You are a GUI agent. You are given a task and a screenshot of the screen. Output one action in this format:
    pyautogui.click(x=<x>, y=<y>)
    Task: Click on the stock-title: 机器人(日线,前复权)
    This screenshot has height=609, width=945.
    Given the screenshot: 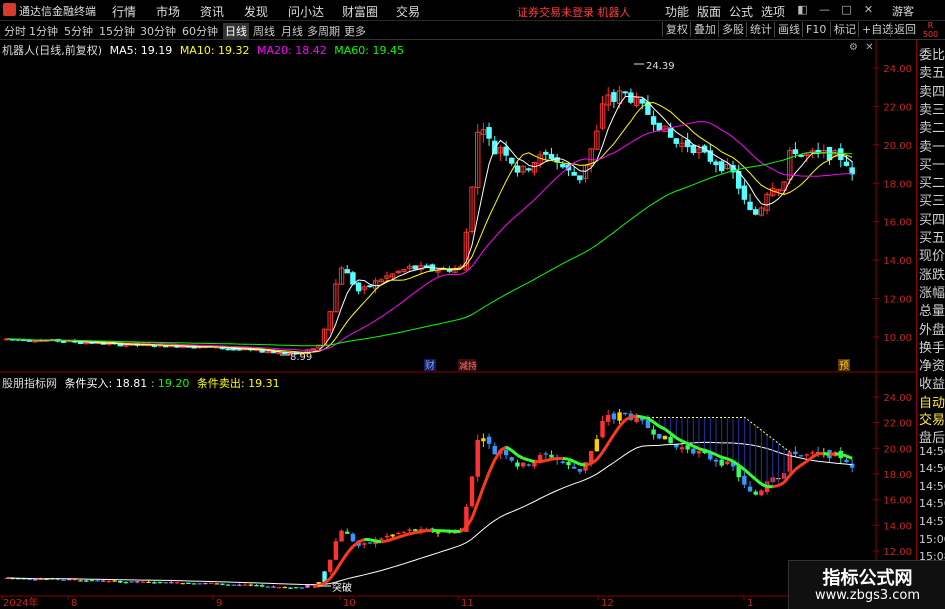 What is the action you would take?
    pyautogui.click(x=52, y=50)
    